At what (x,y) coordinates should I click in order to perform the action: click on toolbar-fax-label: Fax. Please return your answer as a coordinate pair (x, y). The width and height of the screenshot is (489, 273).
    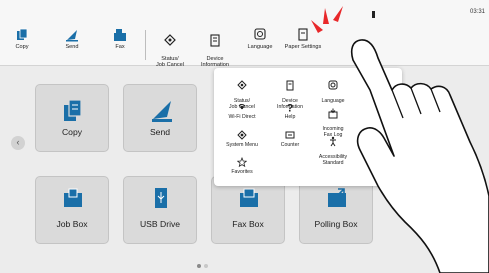
    Looking at the image, I should click on (120, 47).